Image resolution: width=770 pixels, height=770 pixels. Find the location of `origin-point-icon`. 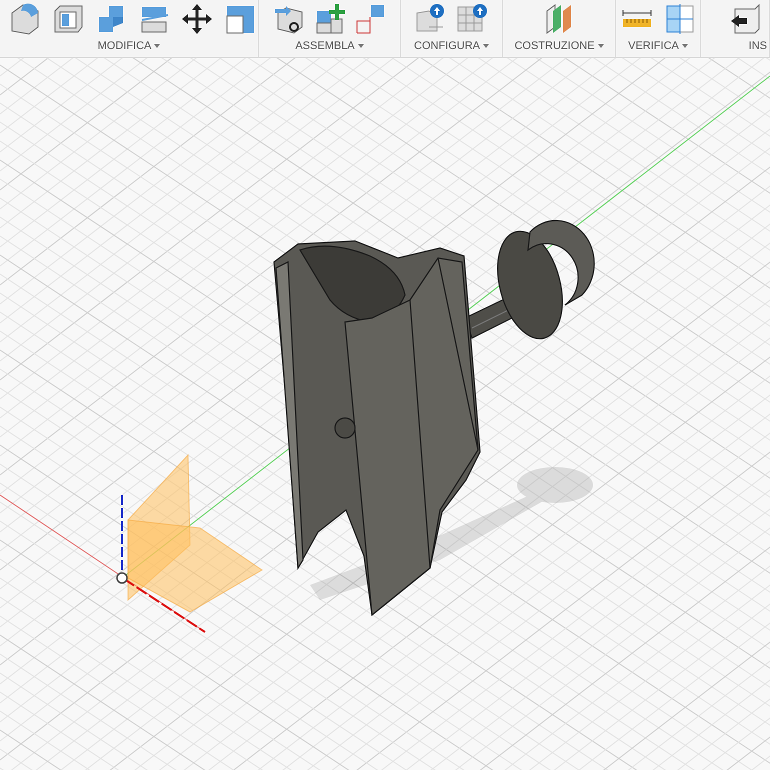

origin-point-icon is located at coordinates (122, 578).